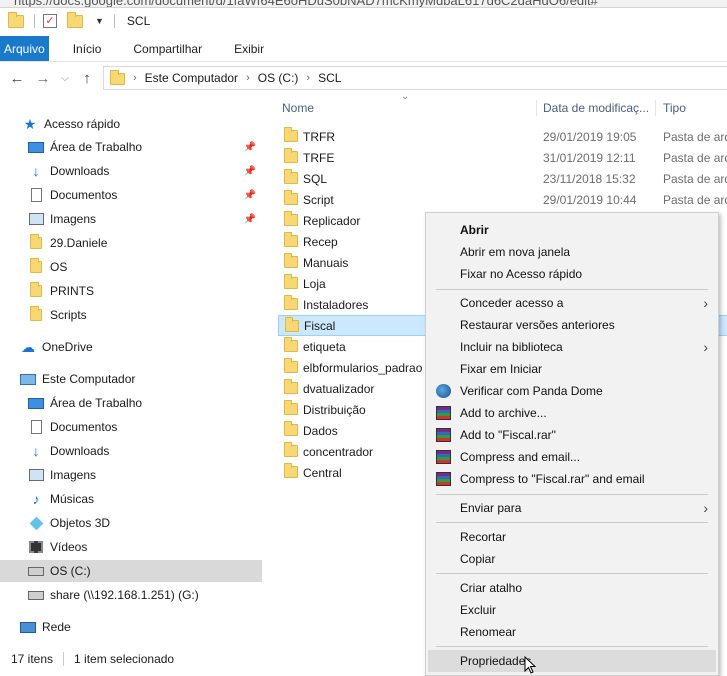  I want to click on nav-item-este-computador: Este Computador, so click(131, 379).